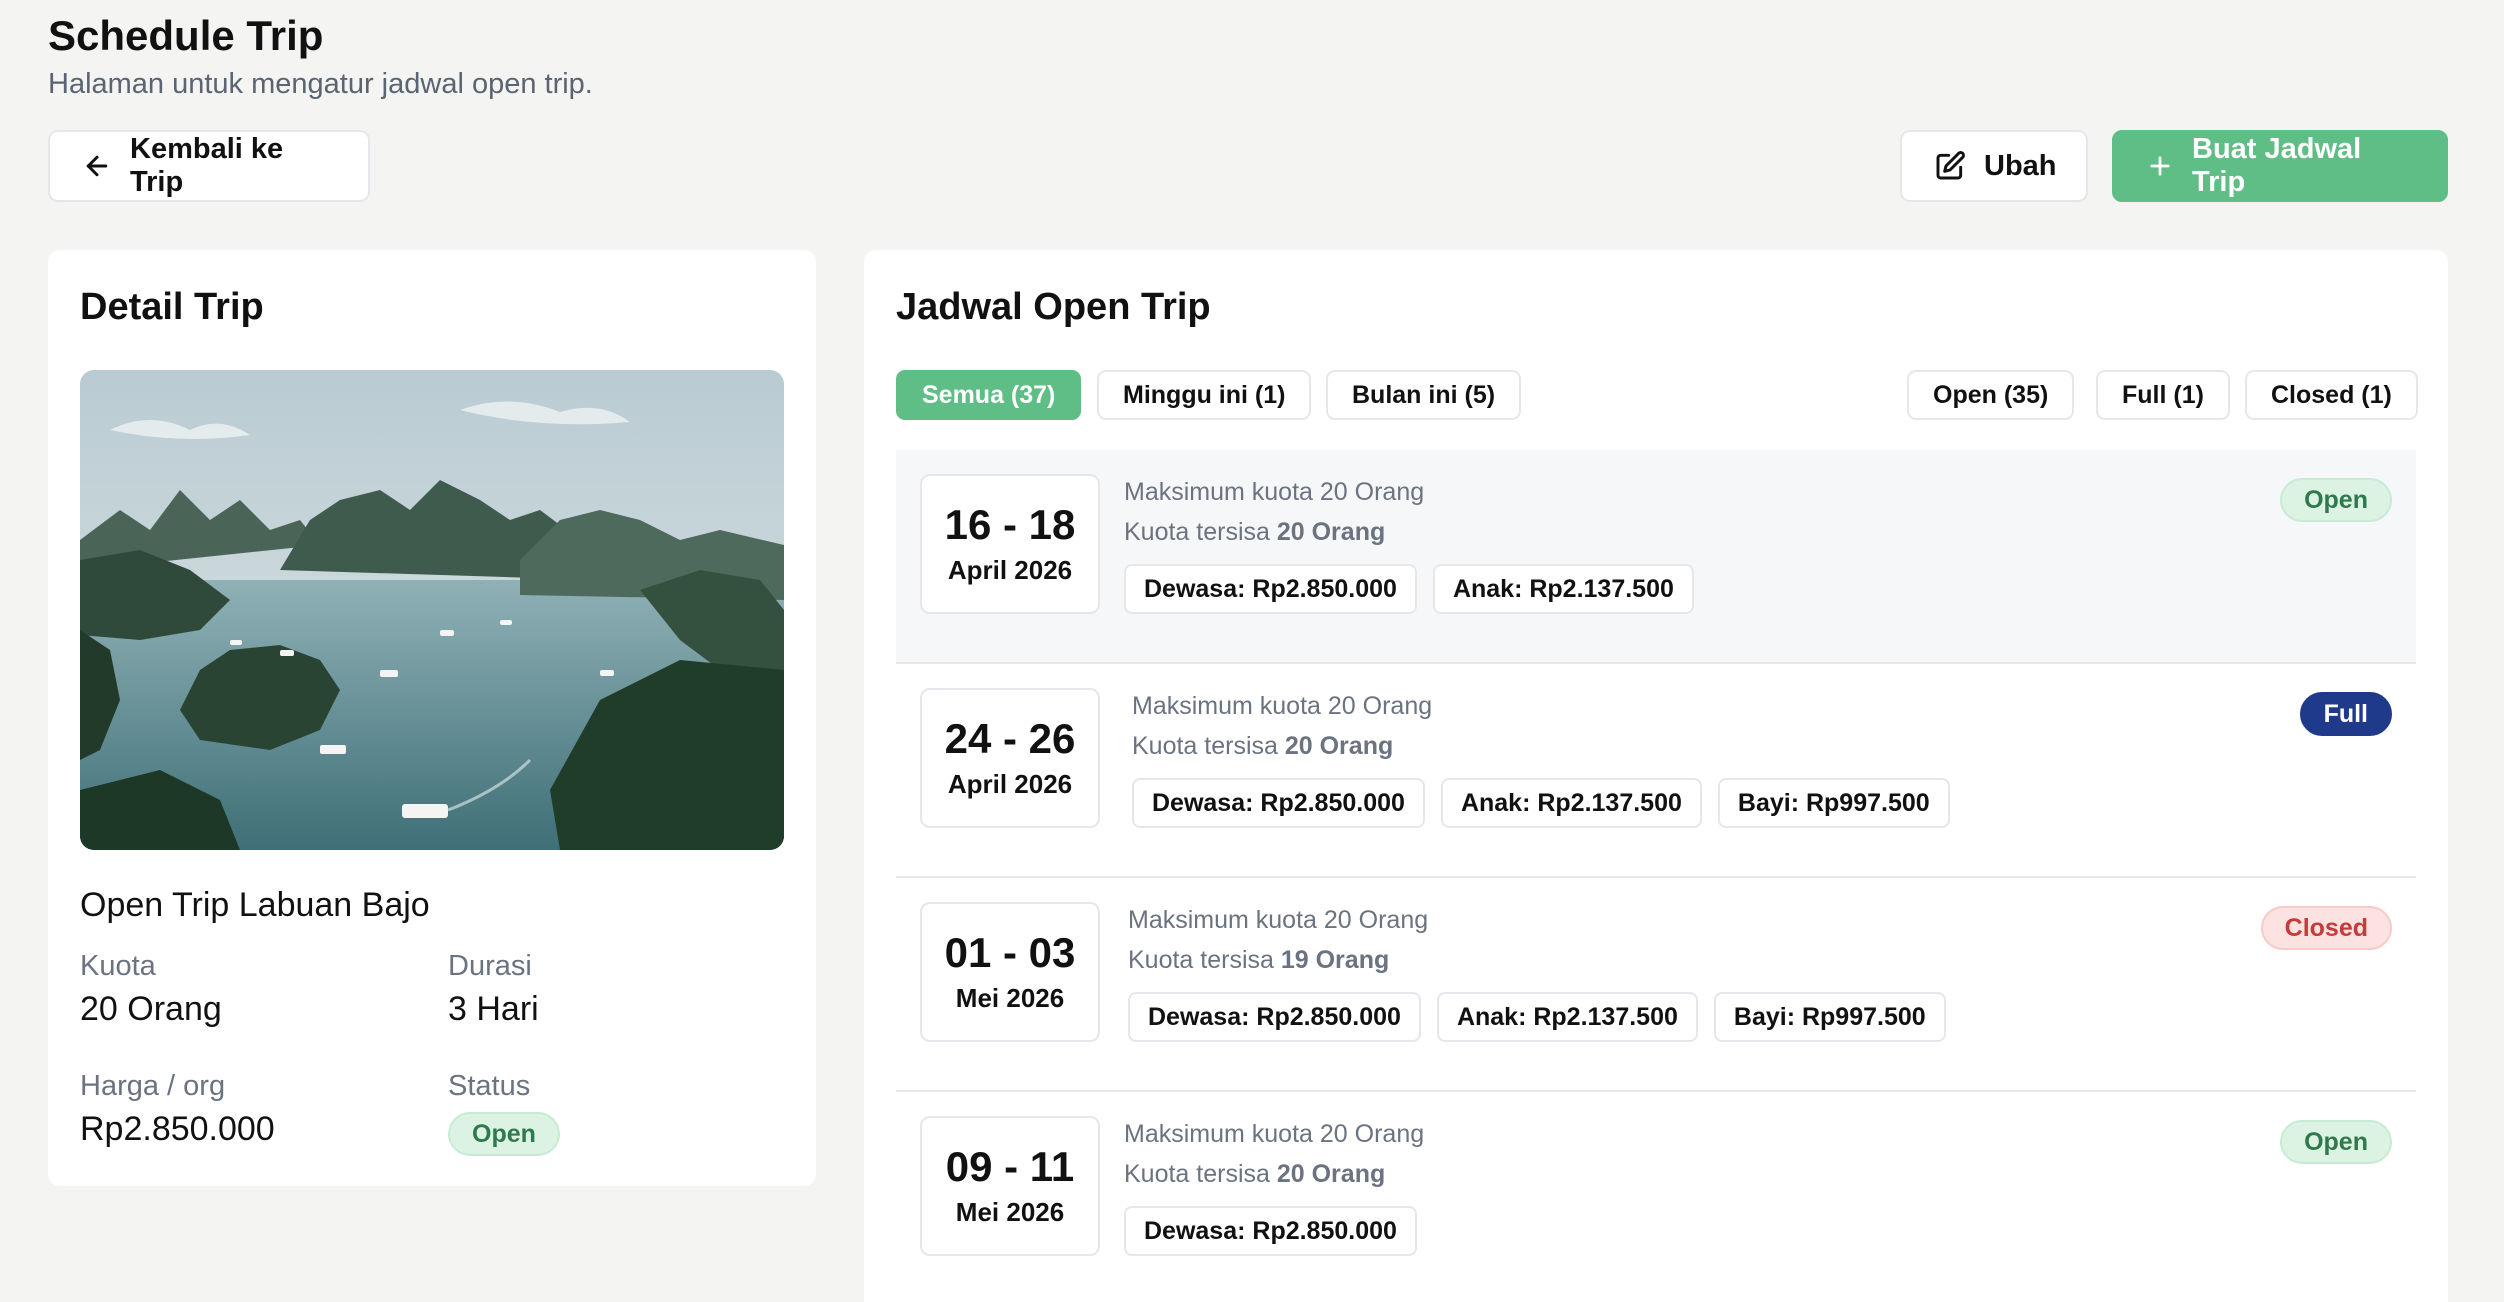  Describe the element at coordinates (432, 610) in the screenshot. I see `trip-image` at that location.